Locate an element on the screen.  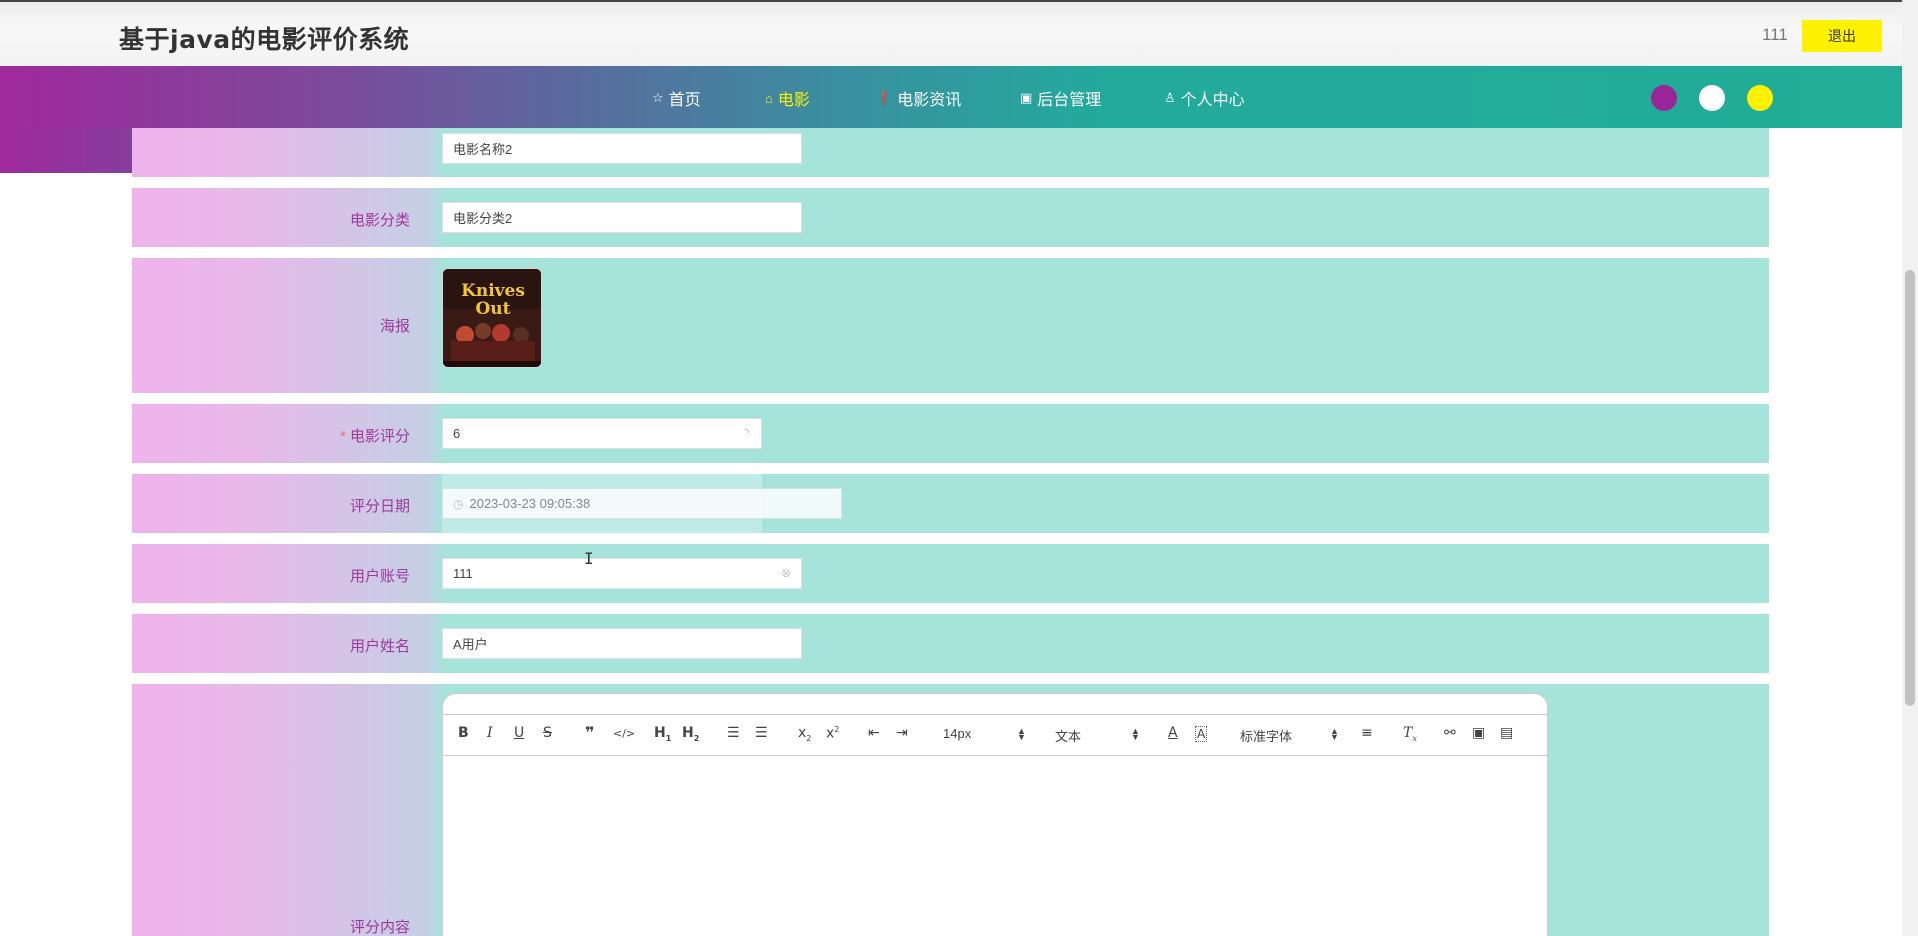
nav-item-label: 个人中心 is located at coordinates (1212, 100).